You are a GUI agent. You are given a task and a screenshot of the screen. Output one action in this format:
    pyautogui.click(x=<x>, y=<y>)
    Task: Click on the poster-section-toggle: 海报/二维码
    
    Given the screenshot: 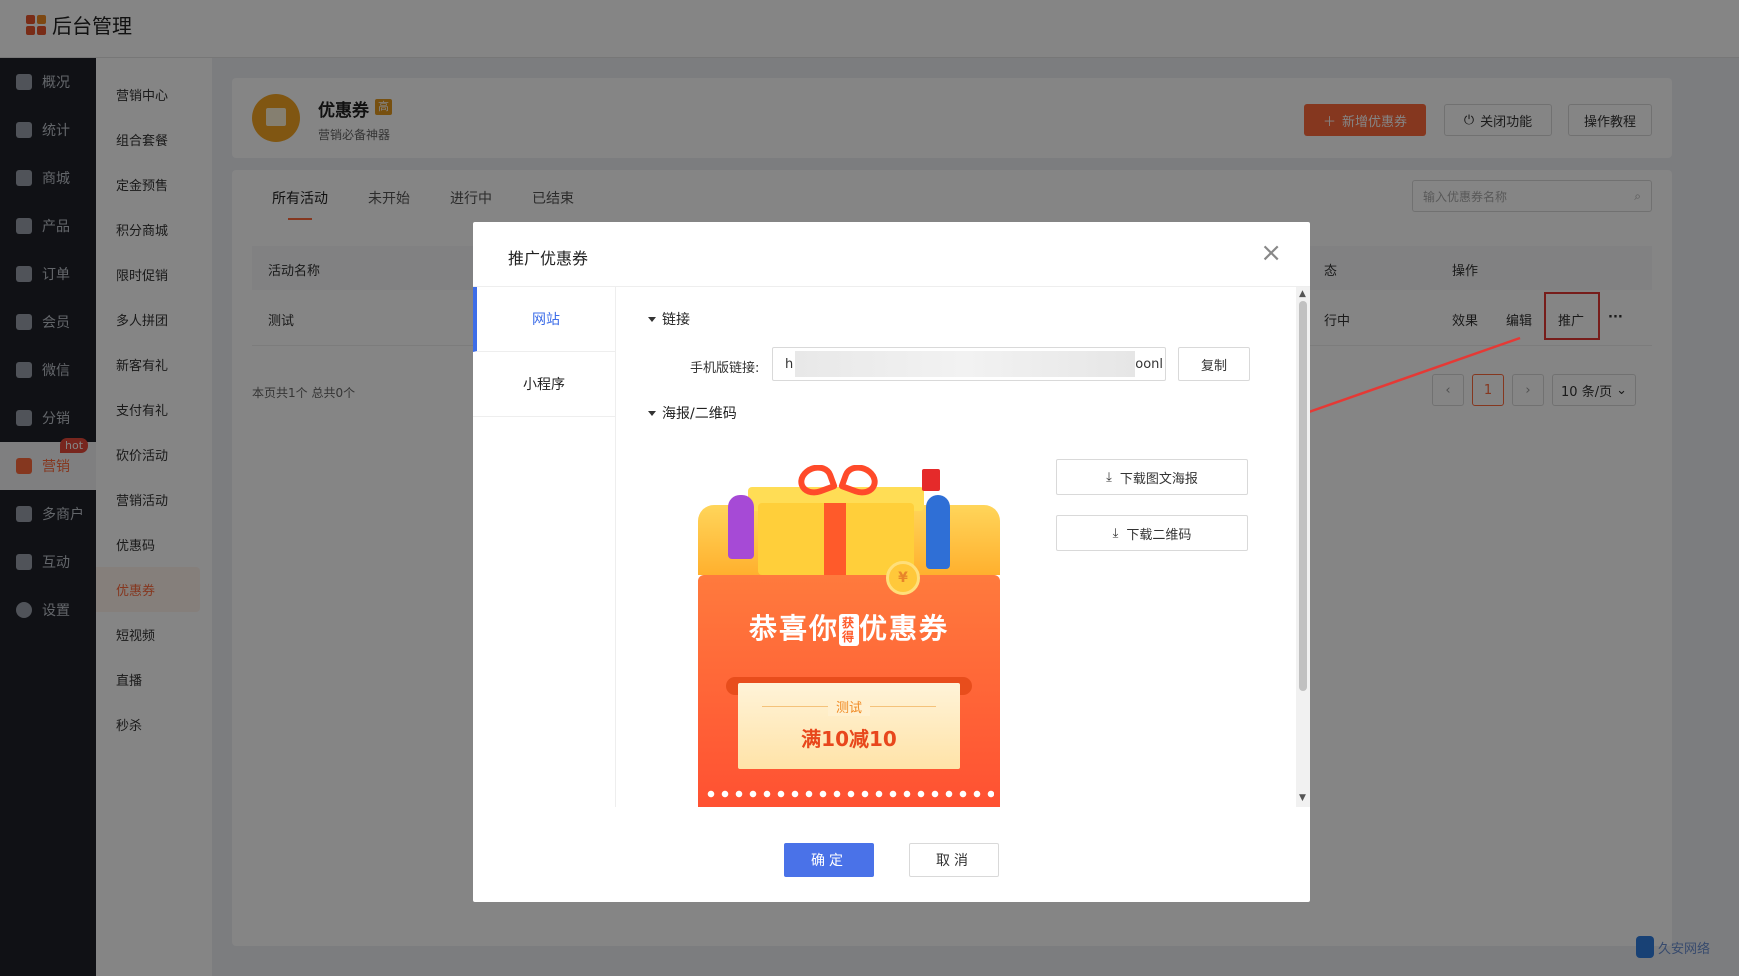 What is the action you would take?
    pyautogui.click(x=692, y=413)
    